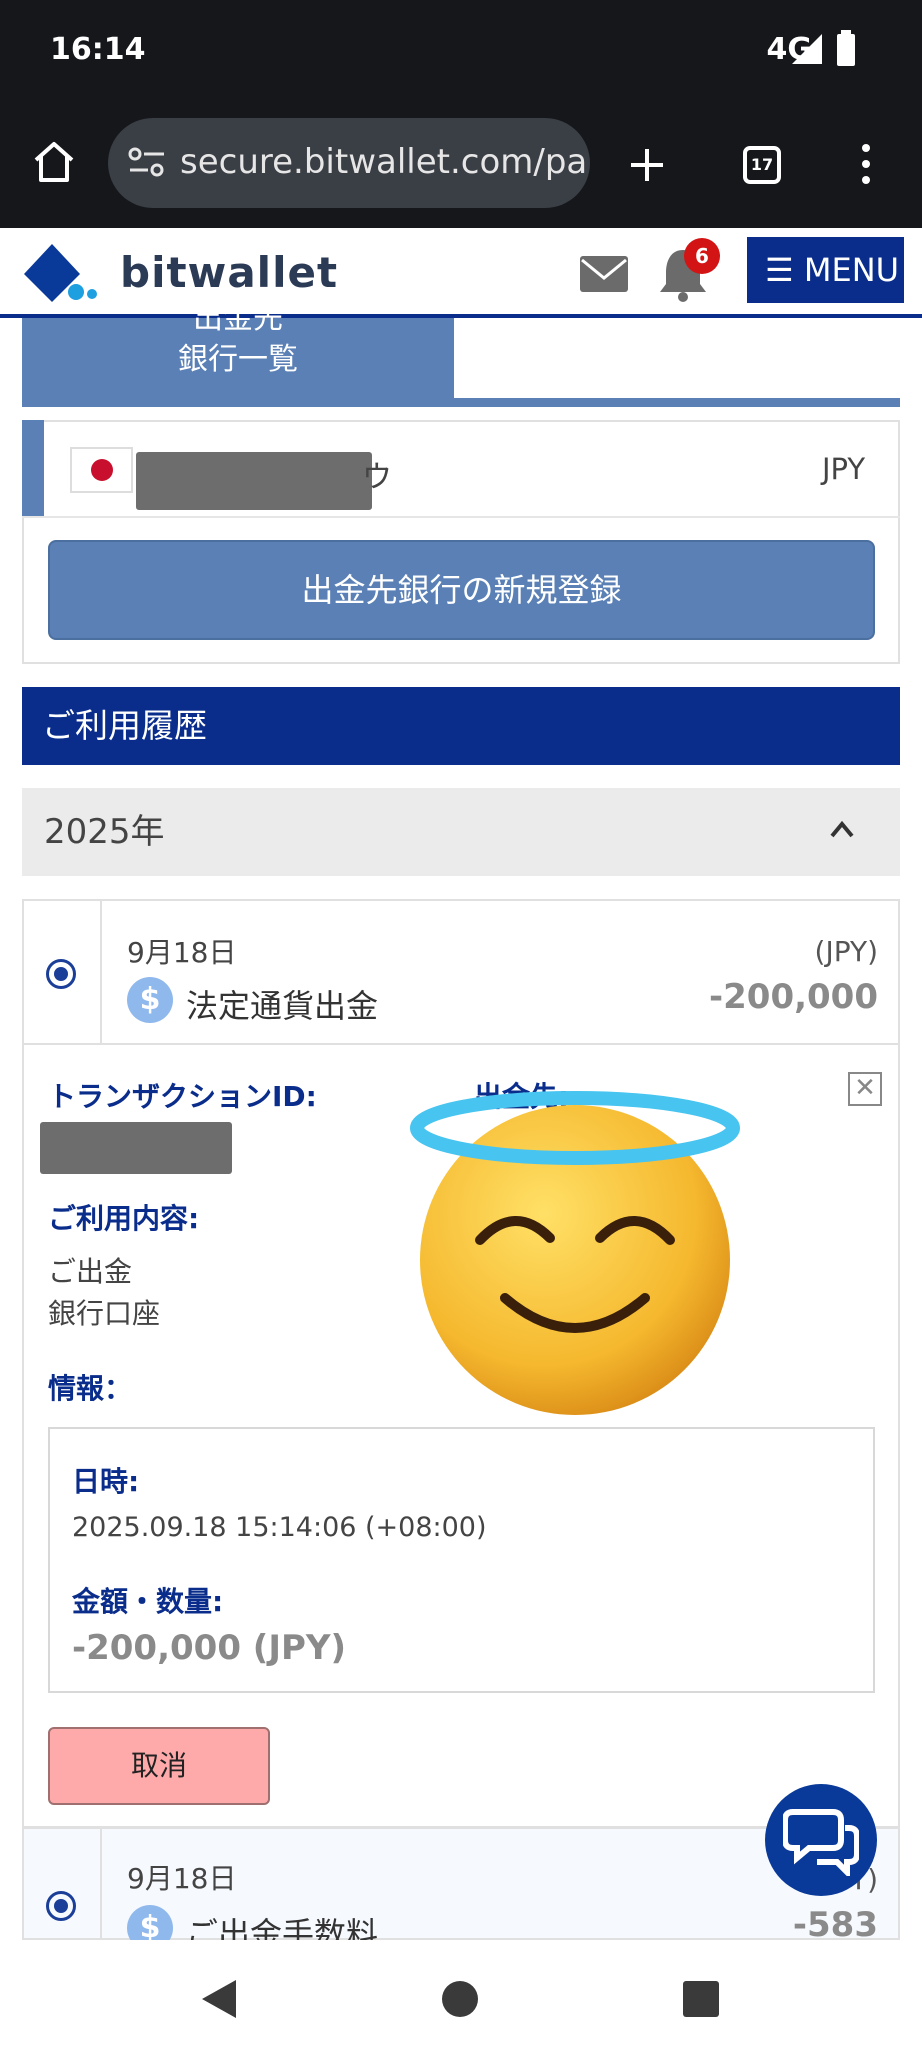  I want to click on logo-text: bitwallet, so click(229, 272).